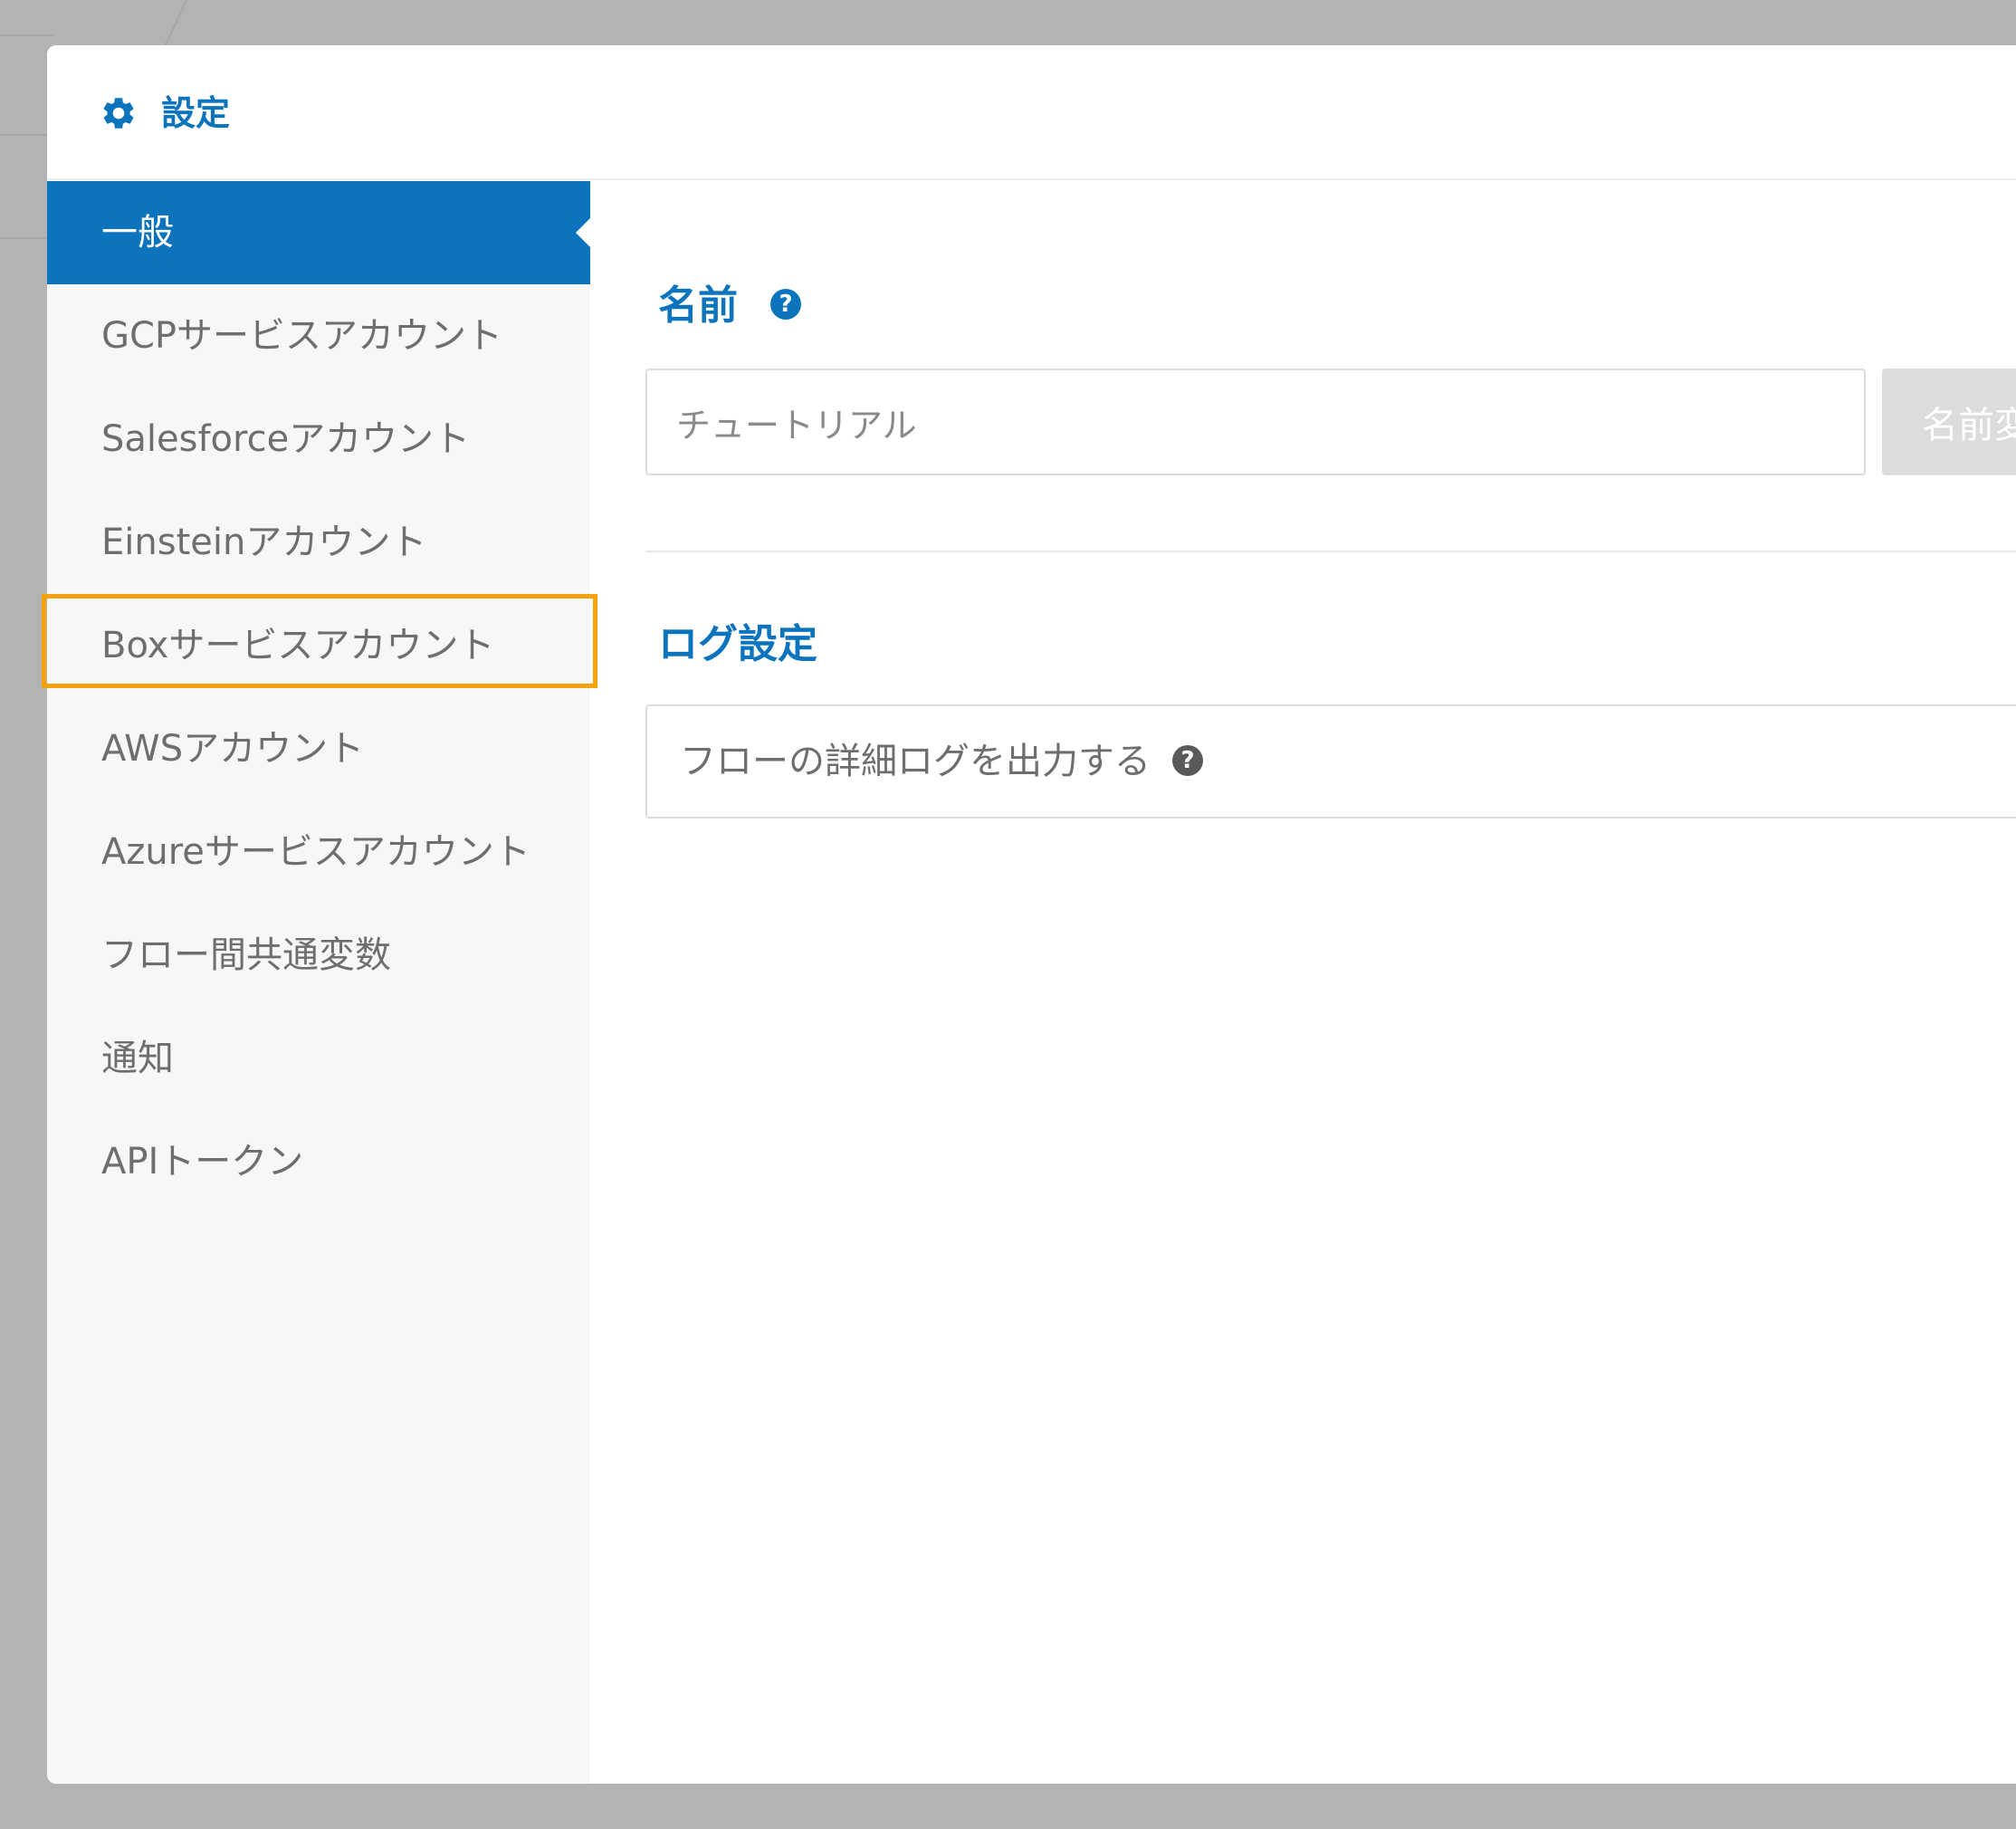 The width and height of the screenshot is (2016, 1829). I want to click on sidebar-item-einstein-account: Einsteinアカウント, so click(318, 542).